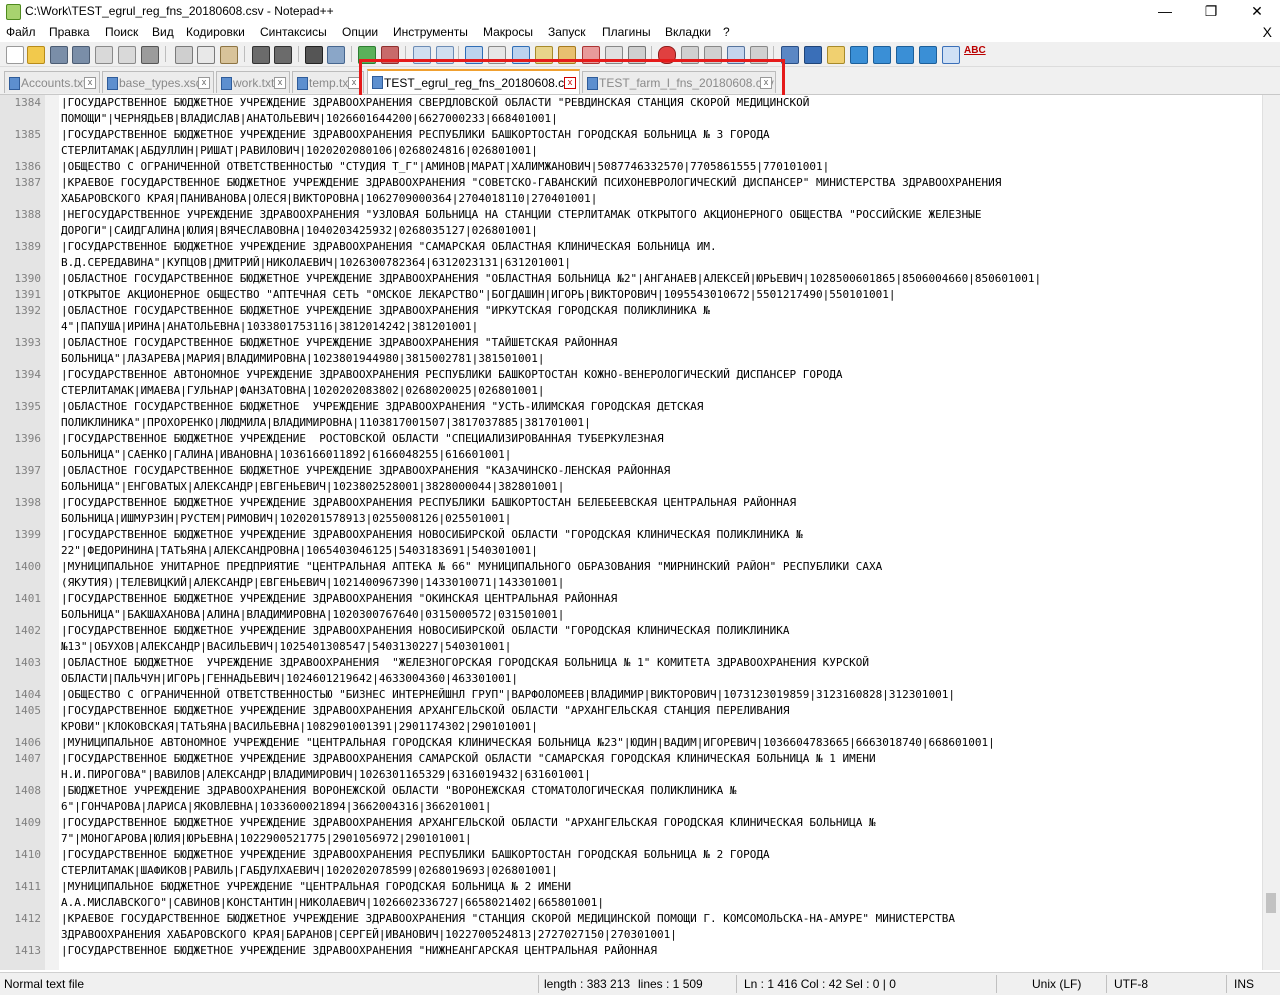  What do you see at coordinates (1211, 11) in the screenshot?
I see `maximize-button: ❐` at bounding box center [1211, 11].